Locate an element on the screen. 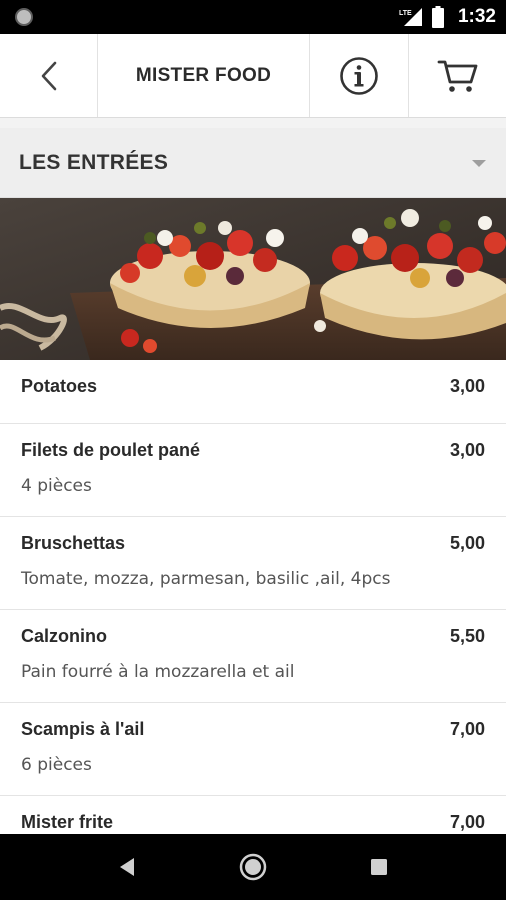 The height and width of the screenshot is (900, 506). chevron-left-icon is located at coordinates (48, 75).